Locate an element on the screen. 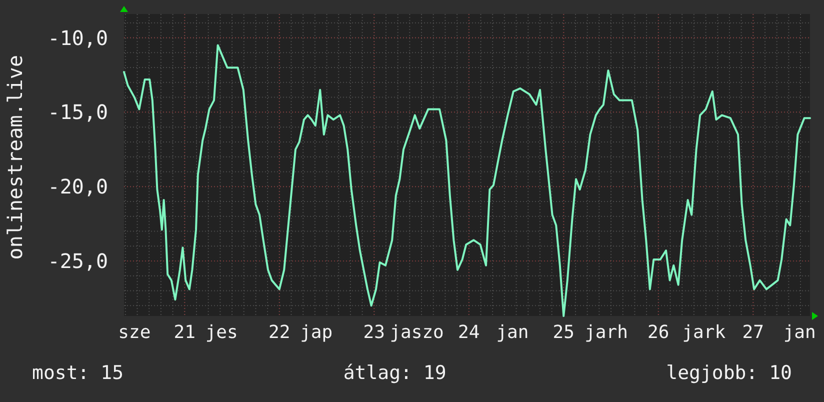  y-tick-label: -20,0 is located at coordinates (78, 186).